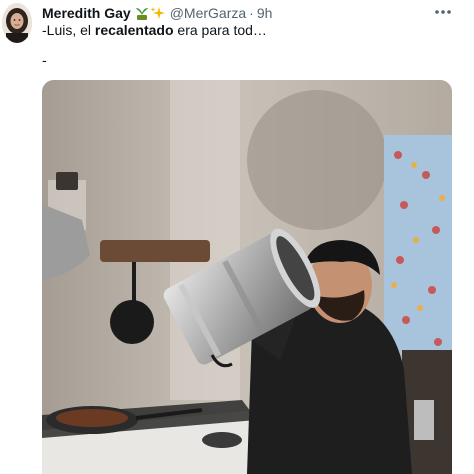  I want to click on sparkles-icon, so click(157, 12).